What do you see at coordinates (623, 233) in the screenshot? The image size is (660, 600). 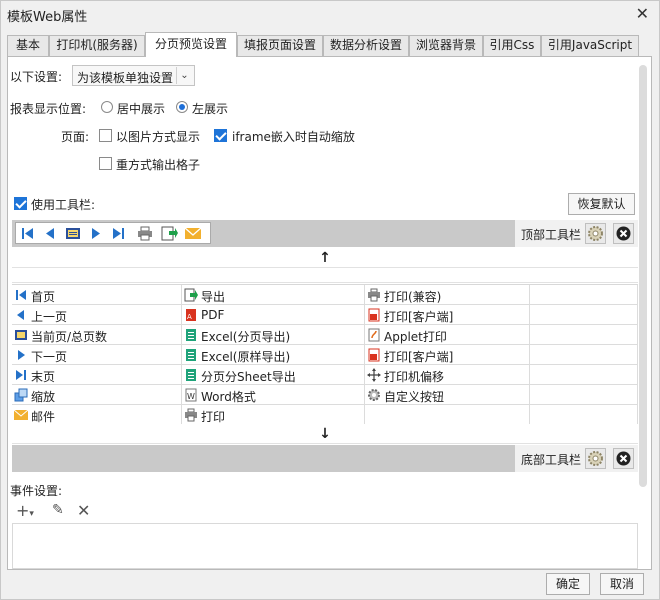 I see `top-toolbar-remove-button` at bounding box center [623, 233].